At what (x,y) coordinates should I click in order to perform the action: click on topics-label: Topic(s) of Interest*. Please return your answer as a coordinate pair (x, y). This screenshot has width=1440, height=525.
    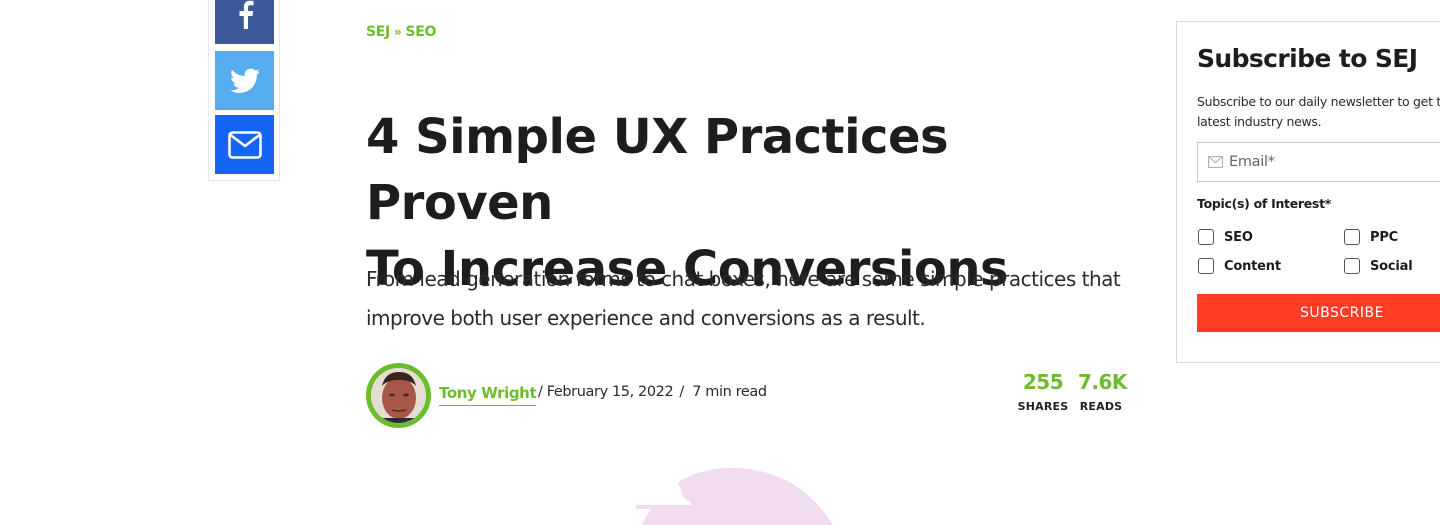
    Looking at the image, I should click on (1264, 203).